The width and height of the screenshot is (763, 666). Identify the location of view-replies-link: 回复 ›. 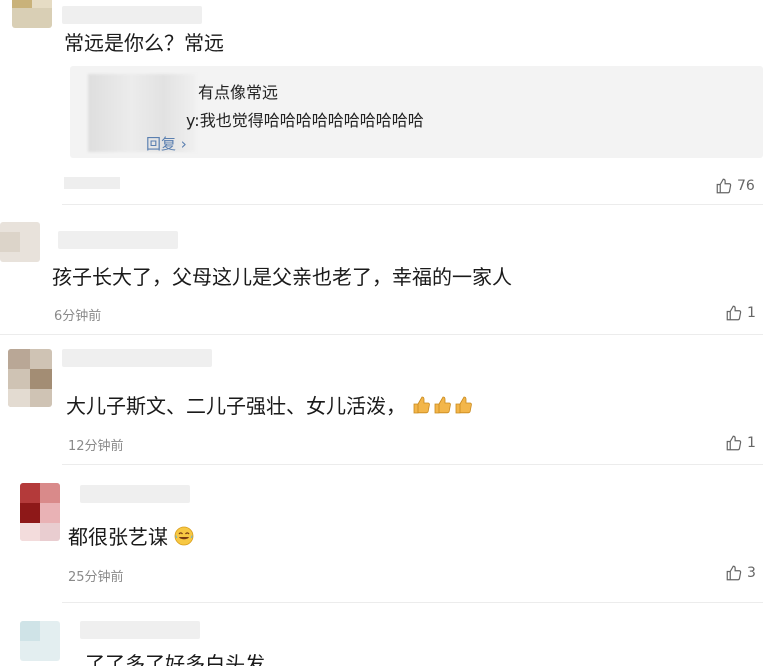
(166, 143).